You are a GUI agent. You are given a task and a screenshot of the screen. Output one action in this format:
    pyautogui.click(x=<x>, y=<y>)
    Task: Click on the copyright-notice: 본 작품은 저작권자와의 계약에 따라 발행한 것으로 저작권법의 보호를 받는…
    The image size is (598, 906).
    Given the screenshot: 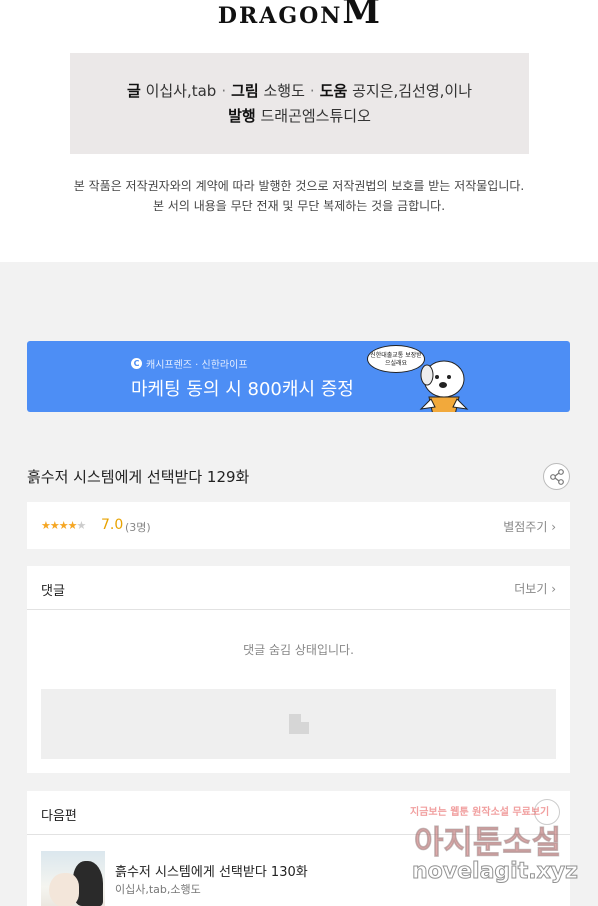 What is the action you would take?
    pyautogui.click(x=299, y=196)
    